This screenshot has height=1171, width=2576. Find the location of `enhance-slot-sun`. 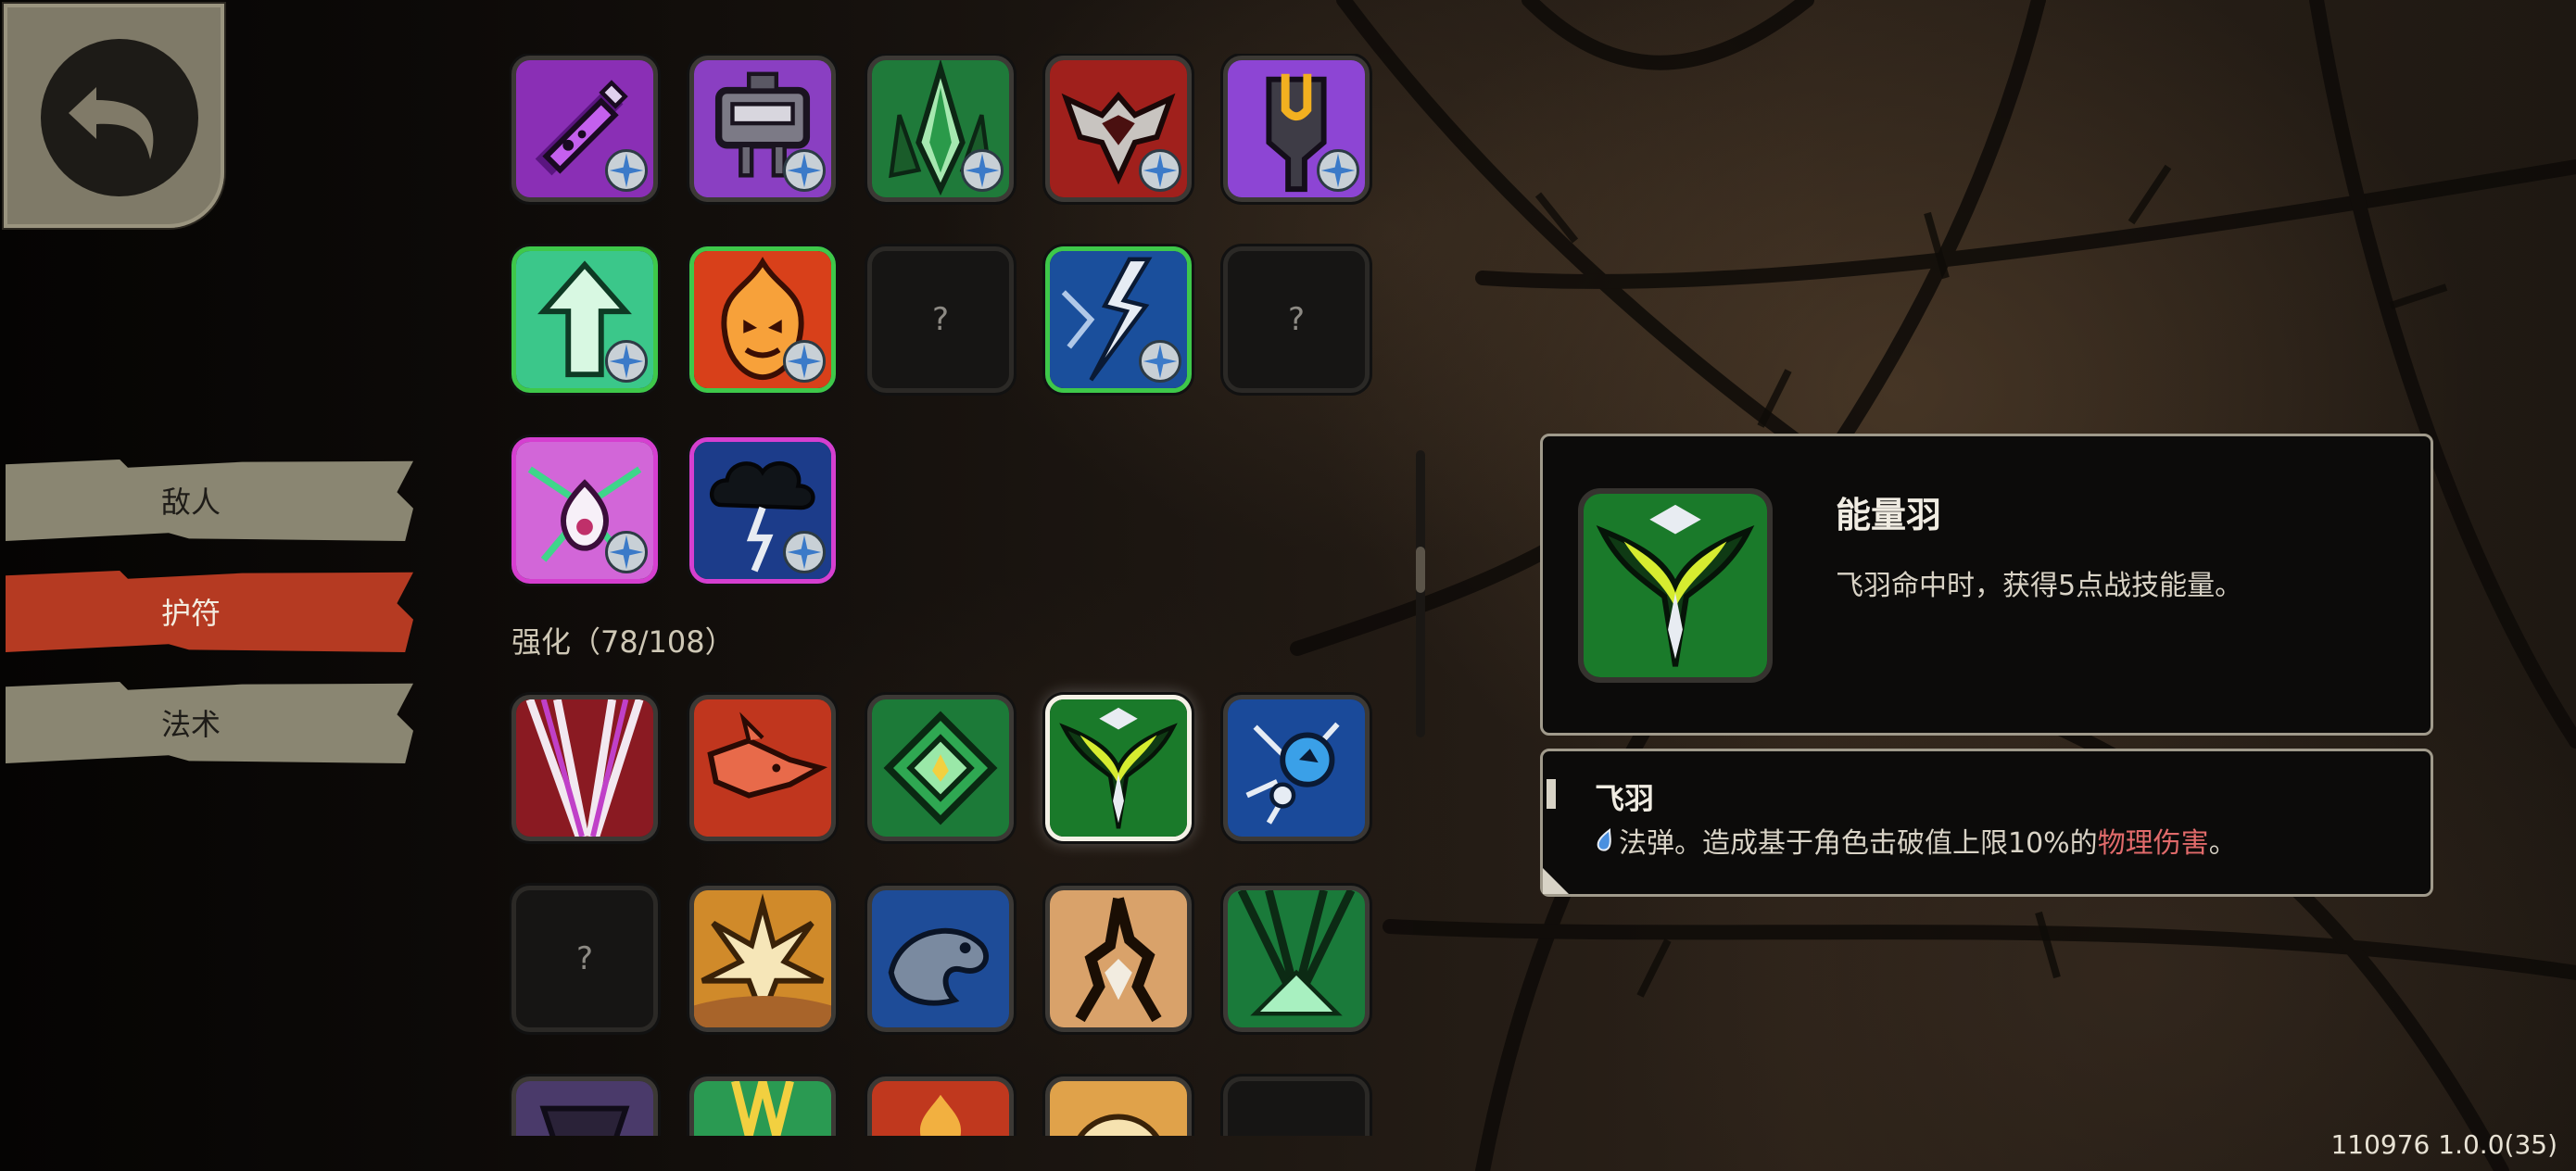

enhance-slot-sun is located at coordinates (1119, 1107).